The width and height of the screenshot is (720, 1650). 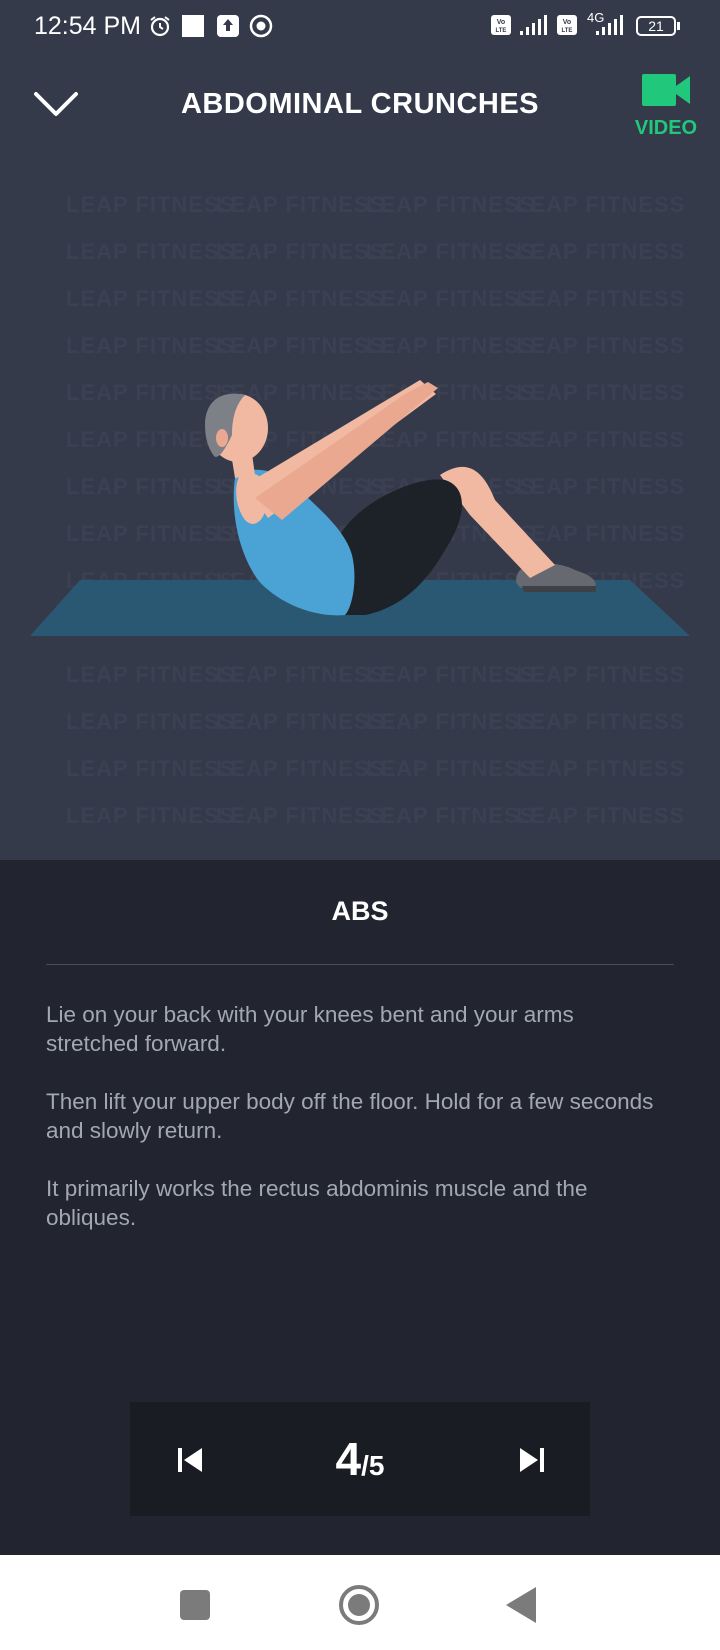 I want to click on category-label: ABS, so click(x=360, y=911).